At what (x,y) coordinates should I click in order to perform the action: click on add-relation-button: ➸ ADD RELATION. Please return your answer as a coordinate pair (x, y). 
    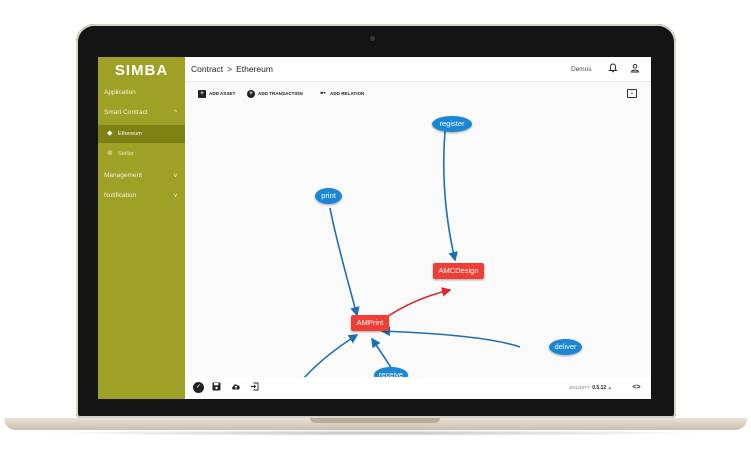
    Looking at the image, I should click on (341, 94).